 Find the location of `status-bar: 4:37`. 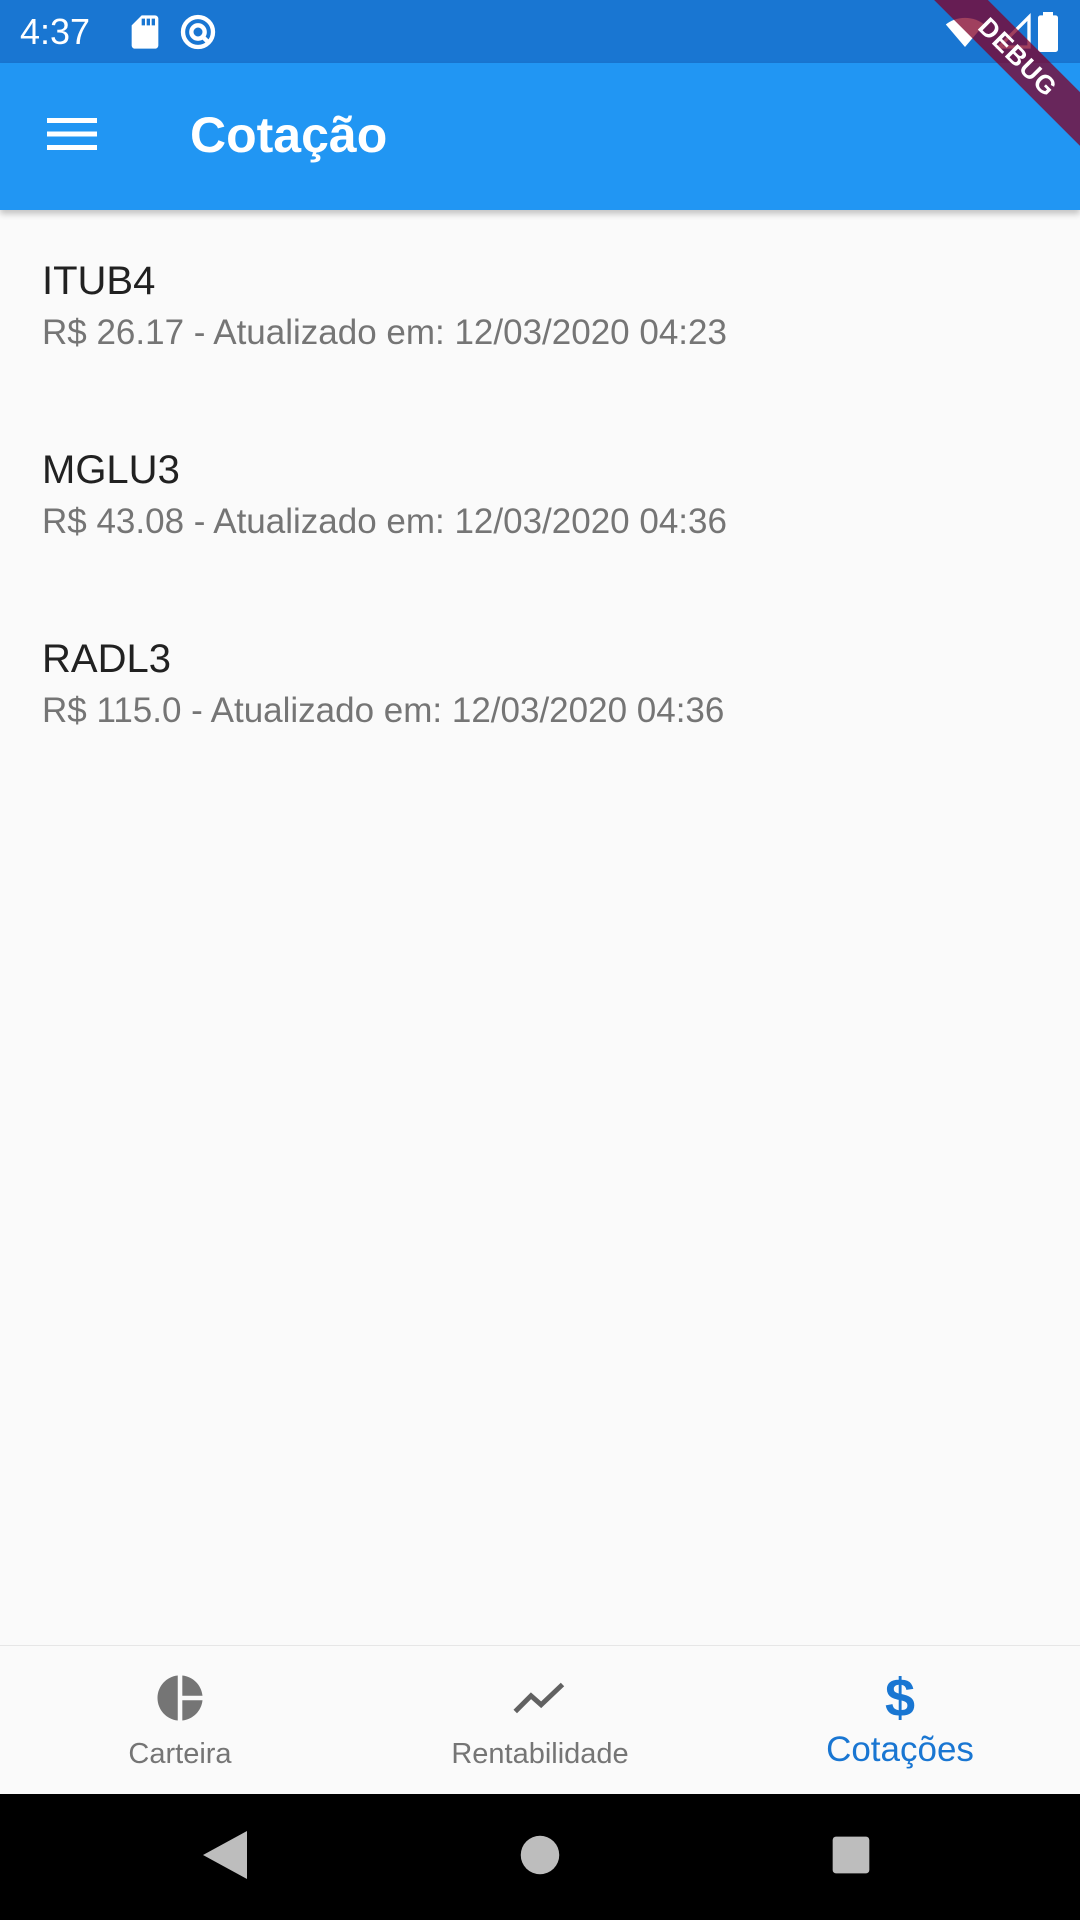

status-bar: 4:37 is located at coordinates (540, 31).